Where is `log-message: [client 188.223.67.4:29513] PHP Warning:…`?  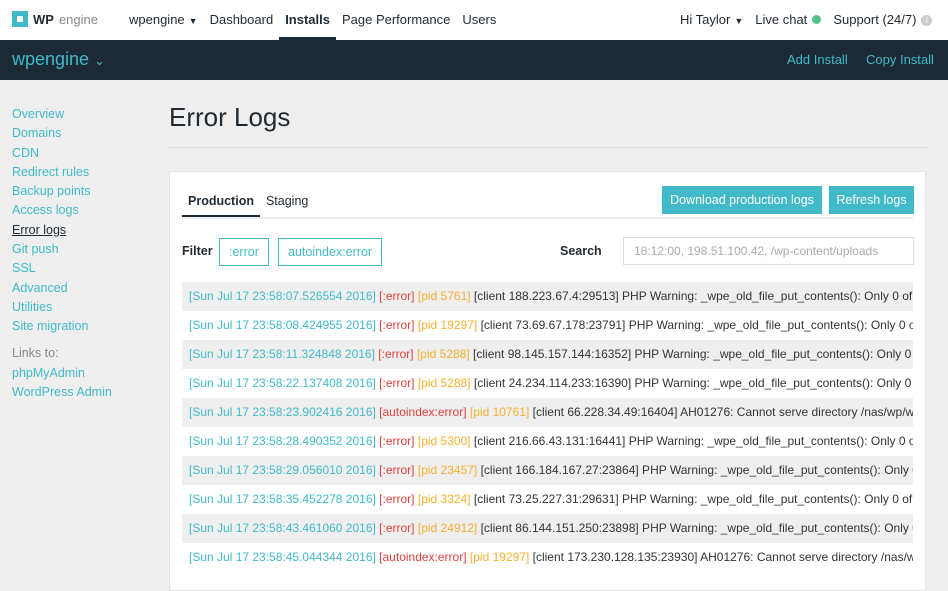
log-message: [client 188.223.67.4:29513] PHP Warning:… is located at coordinates (693, 296).